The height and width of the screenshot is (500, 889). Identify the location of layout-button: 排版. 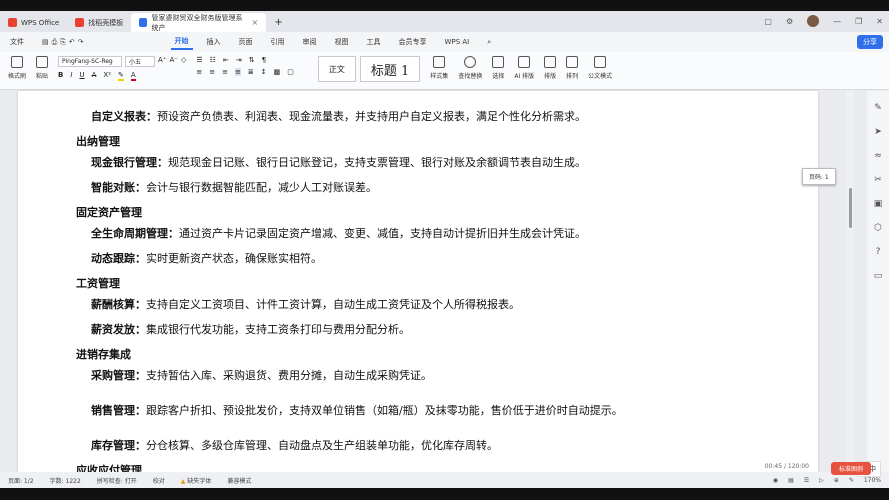
(550, 68).